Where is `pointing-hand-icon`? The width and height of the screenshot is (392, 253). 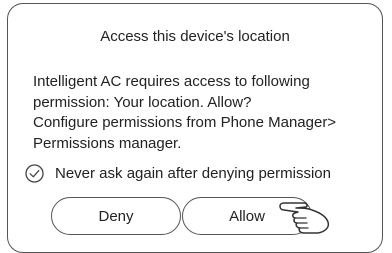
pointing-hand-icon is located at coordinates (308, 216).